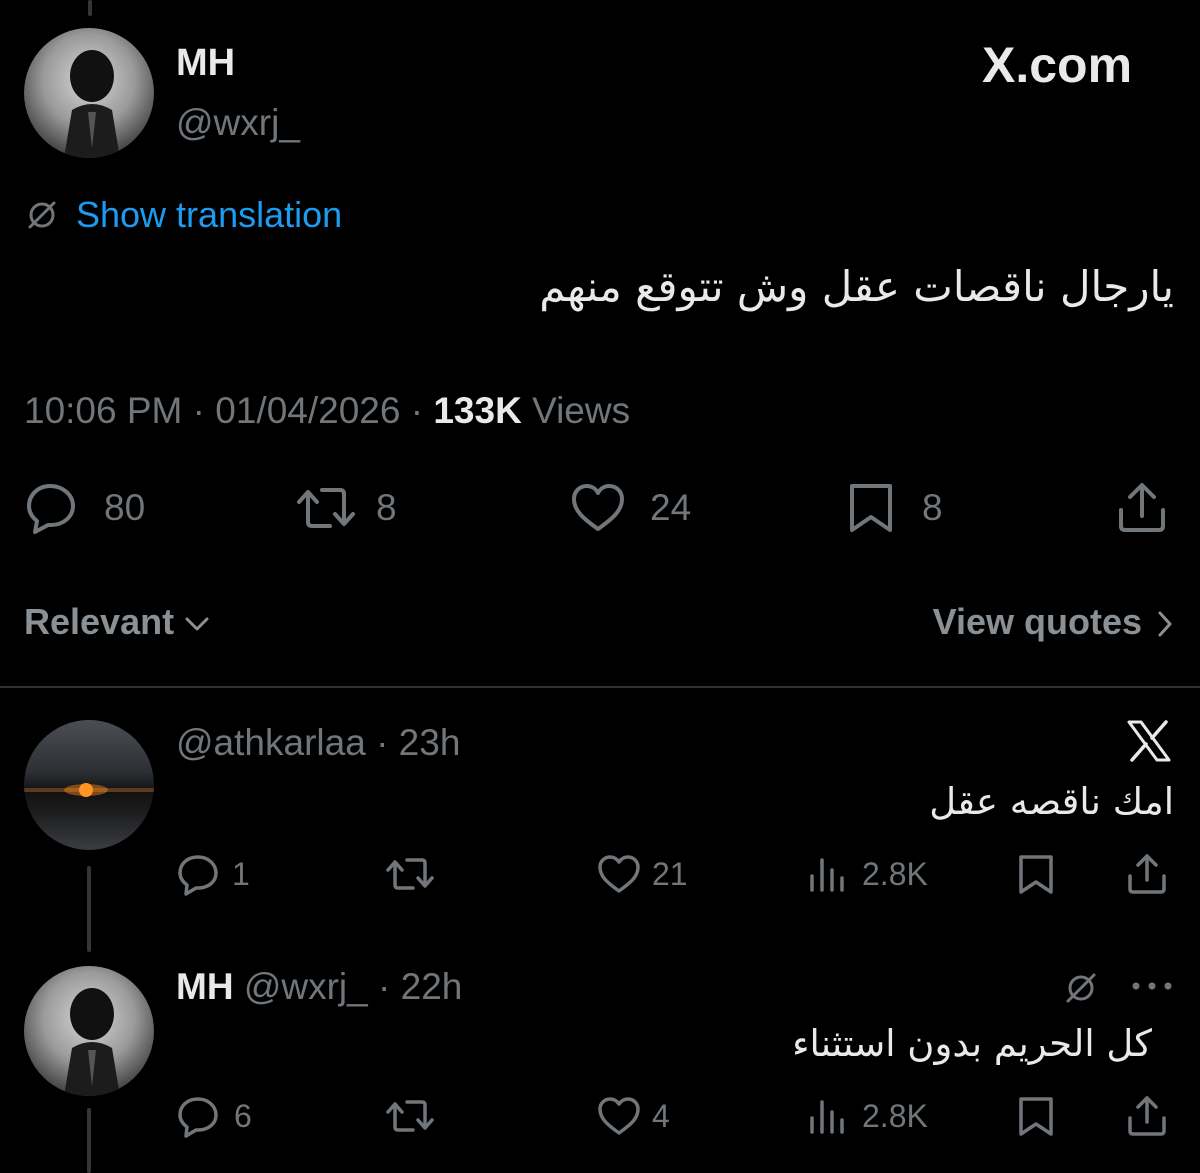 Image resolution: width=1200 pixels, height=1173 pixels. What do you see at coordinates (1152, 986) in the screenshot?
I see `more-icon` at bounding box center [1152, 986].